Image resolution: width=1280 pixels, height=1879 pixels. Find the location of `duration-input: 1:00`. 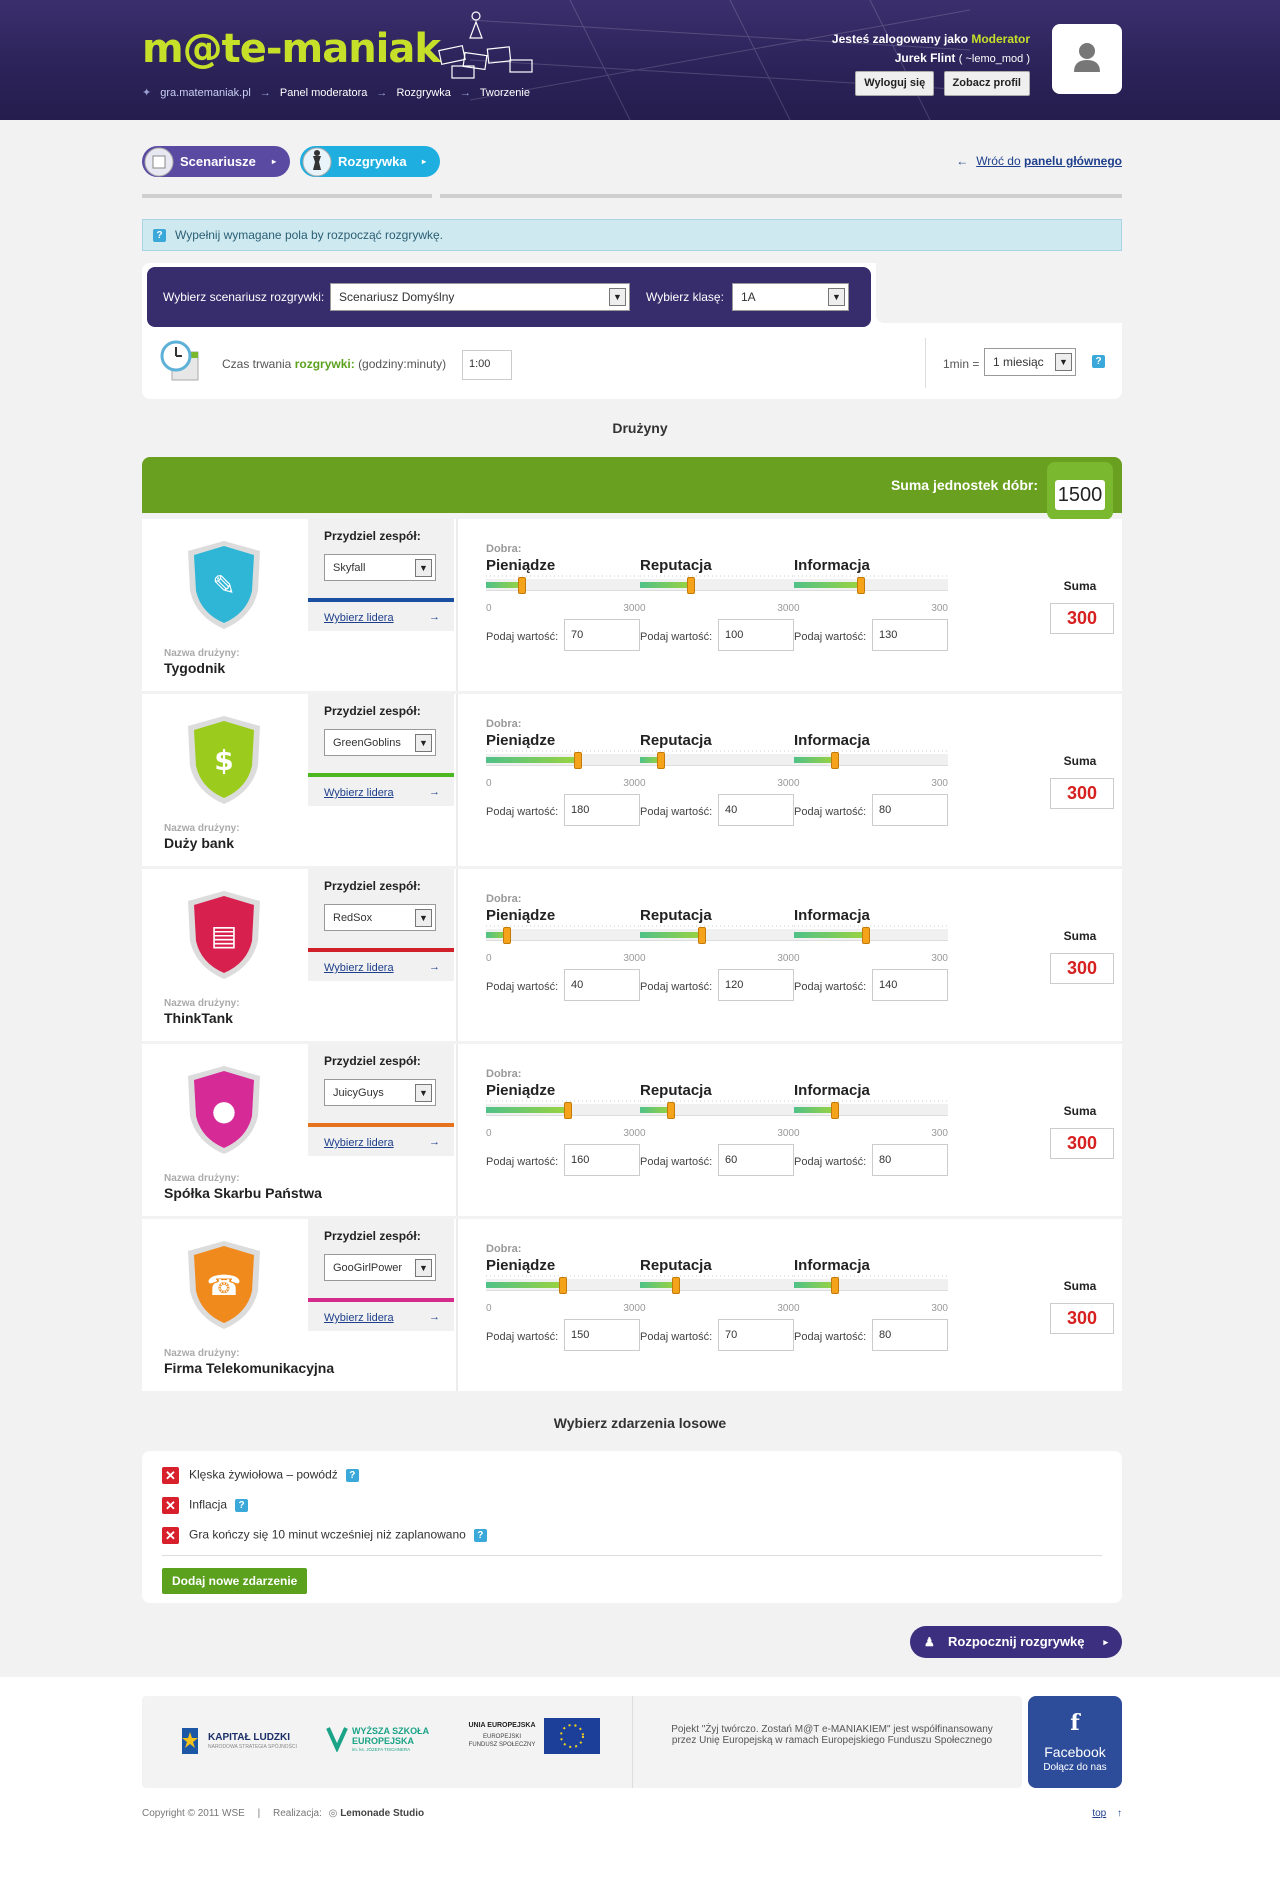

duration-input: 1:00 is located at coordinates (487, 365).